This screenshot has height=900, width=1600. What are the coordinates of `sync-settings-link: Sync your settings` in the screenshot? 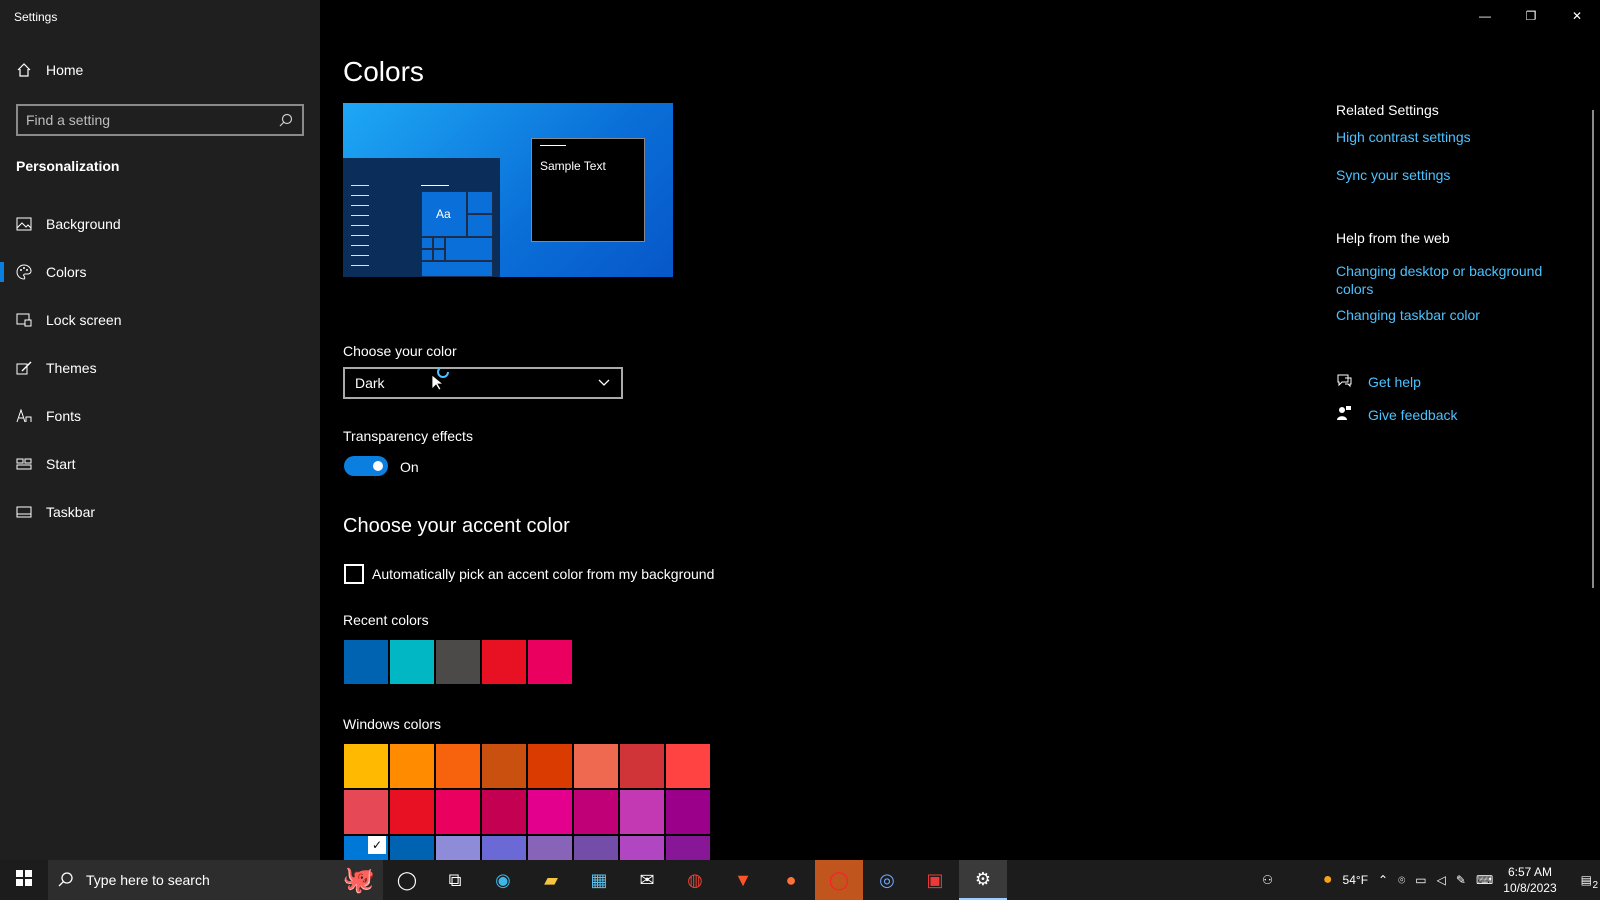 It's located at (1456, 175).